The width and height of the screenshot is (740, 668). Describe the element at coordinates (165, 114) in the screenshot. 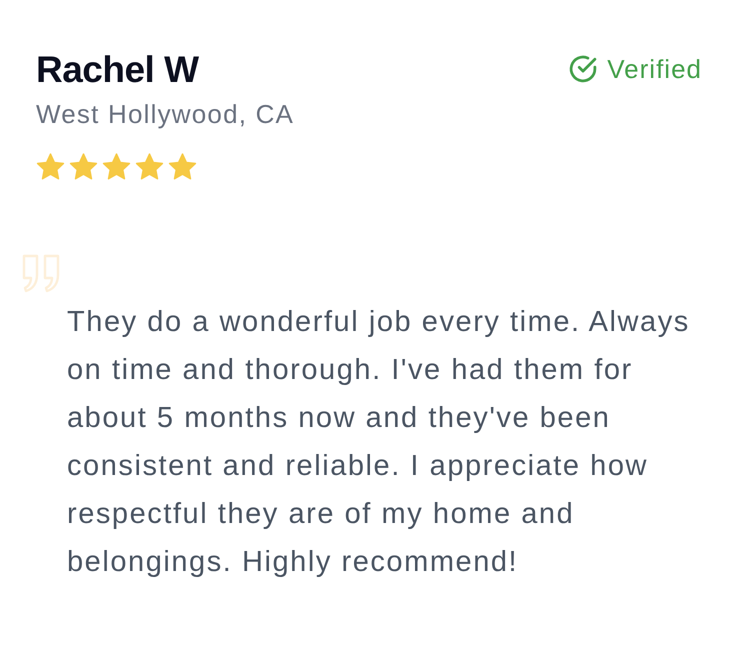

I see `reviewer-location: West Hollywood, CA` at that location.